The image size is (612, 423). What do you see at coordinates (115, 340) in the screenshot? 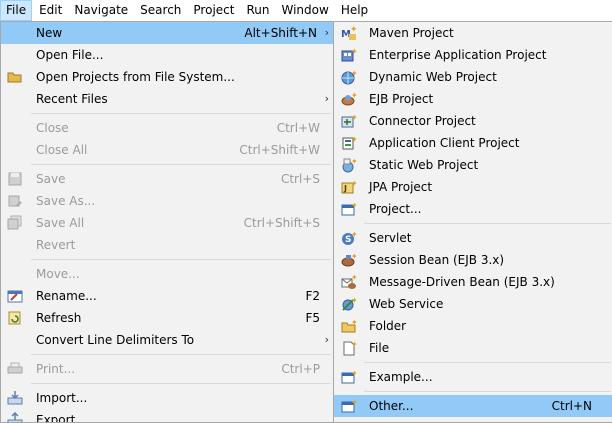
I see `menu-item-label: Convert Line Delimiters To` at bounding box center [115, 340].